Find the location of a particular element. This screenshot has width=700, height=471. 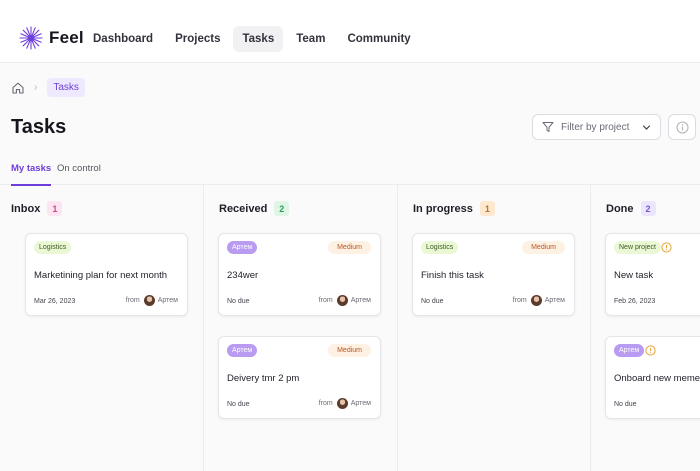

main-nav: Dashboard Projects Tasks Team Community is located at coordinates (254, 39).